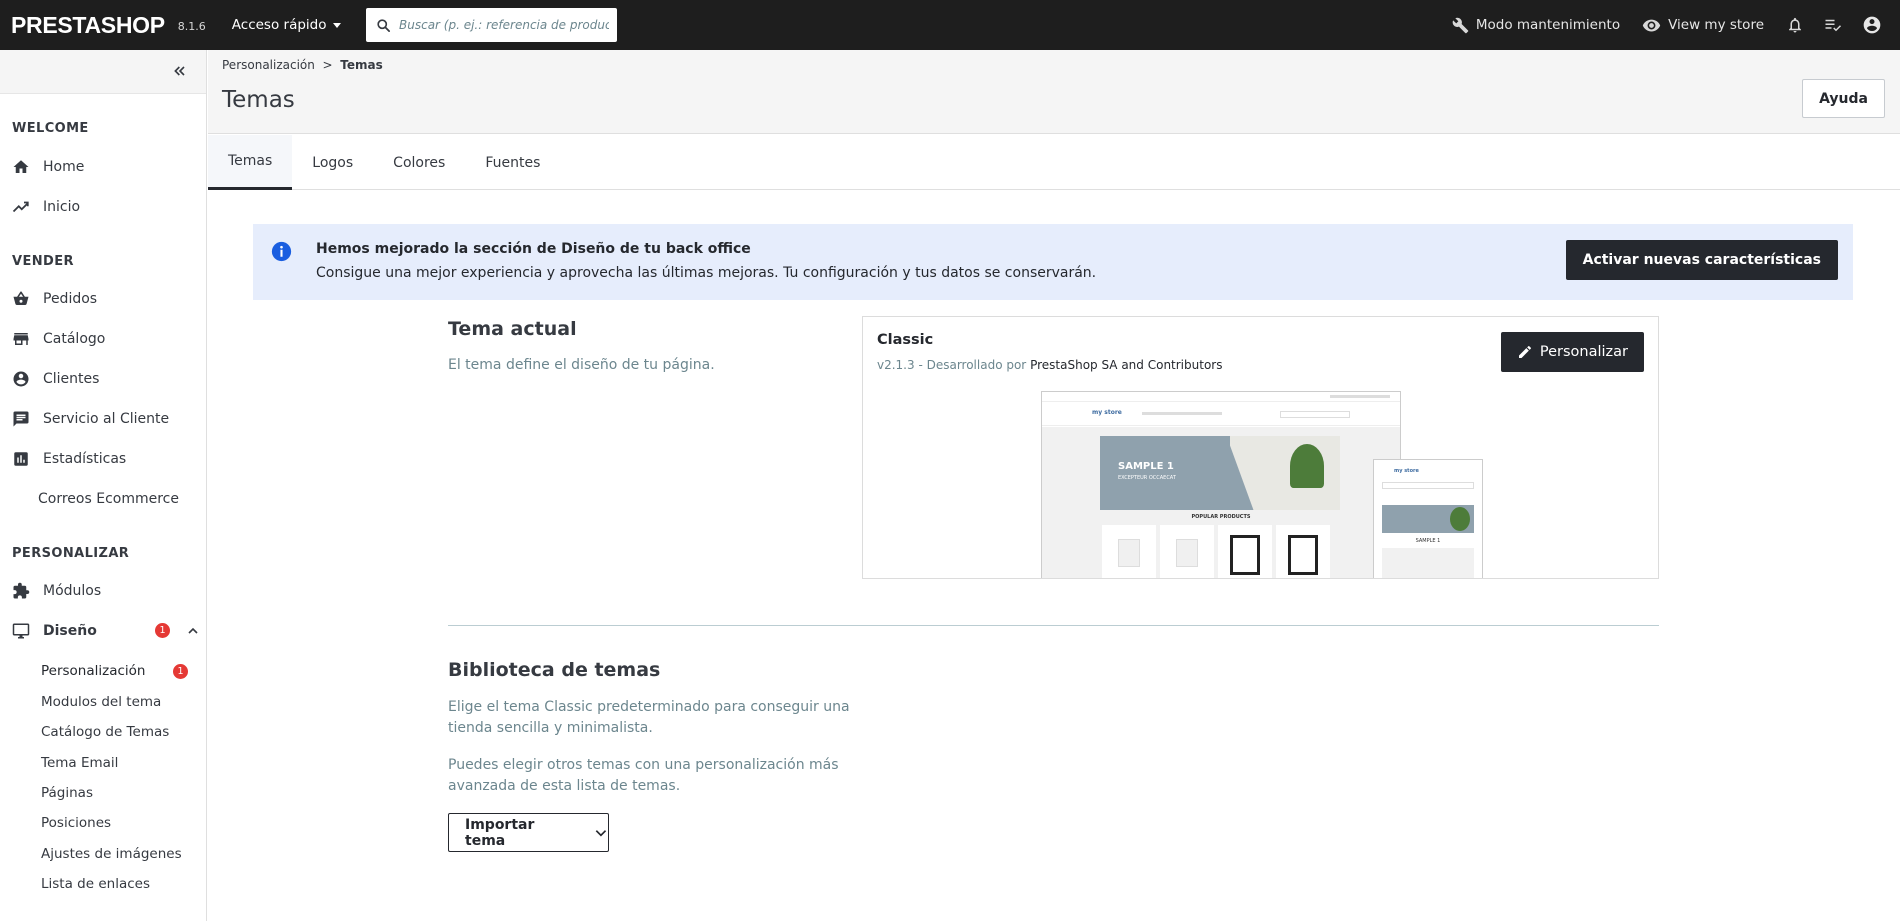 The image size is (1900, 921). I want to click on theme-library-heading: Biblioteca de temas, so click(554, 670).